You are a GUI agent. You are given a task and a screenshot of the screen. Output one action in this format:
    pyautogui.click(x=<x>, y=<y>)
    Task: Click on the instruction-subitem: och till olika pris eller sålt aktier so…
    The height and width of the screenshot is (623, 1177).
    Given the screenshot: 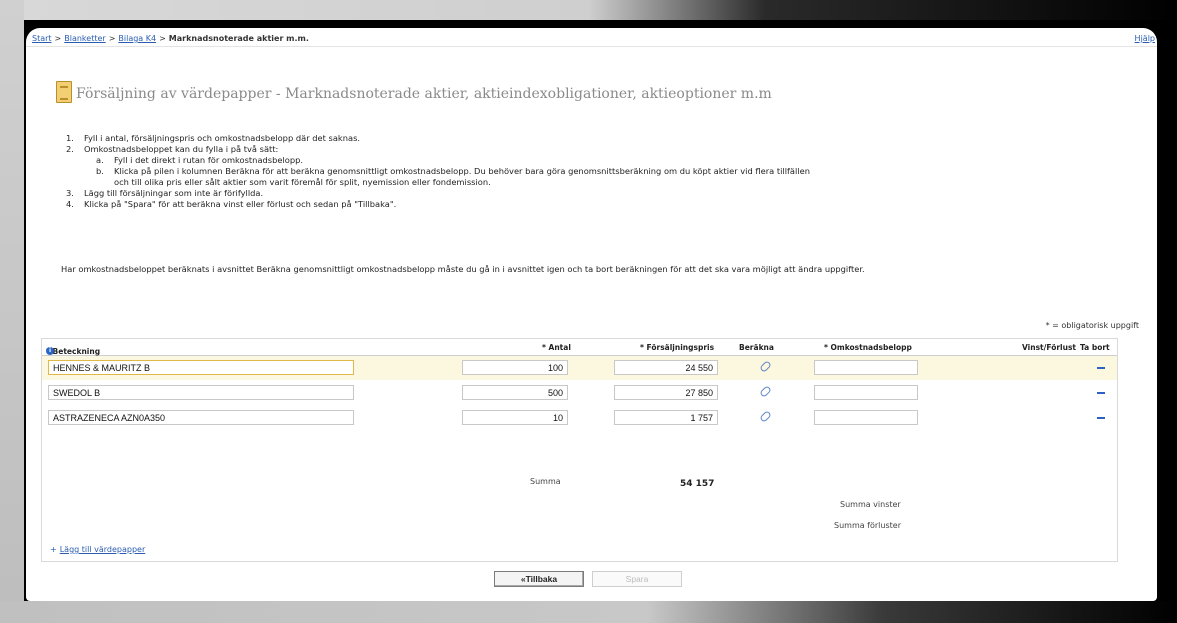 What is the action you would take?
    pyautogui.click(x=302, y=182)
    